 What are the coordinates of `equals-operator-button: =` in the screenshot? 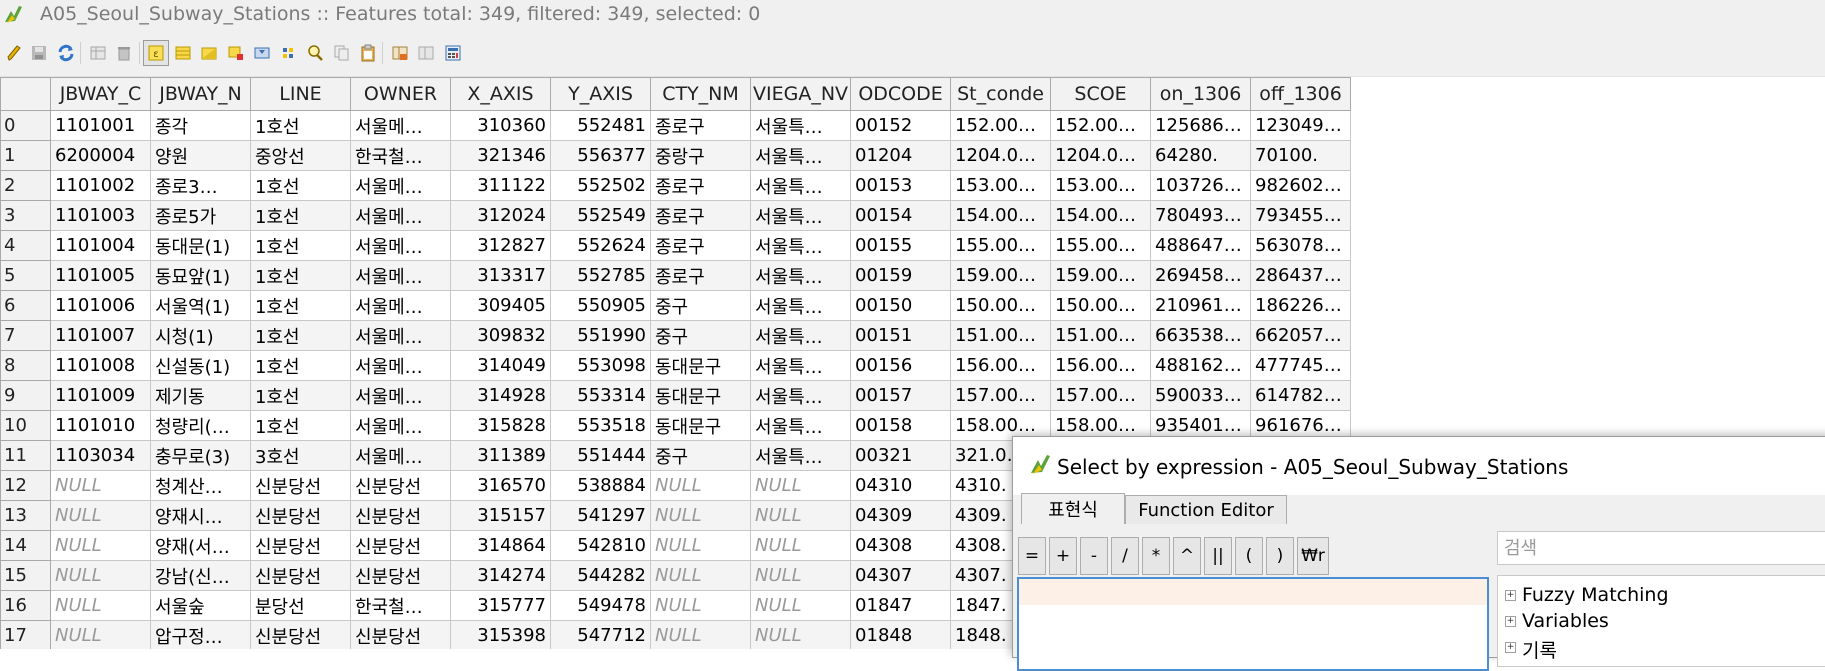 It's located at (1032, 556).